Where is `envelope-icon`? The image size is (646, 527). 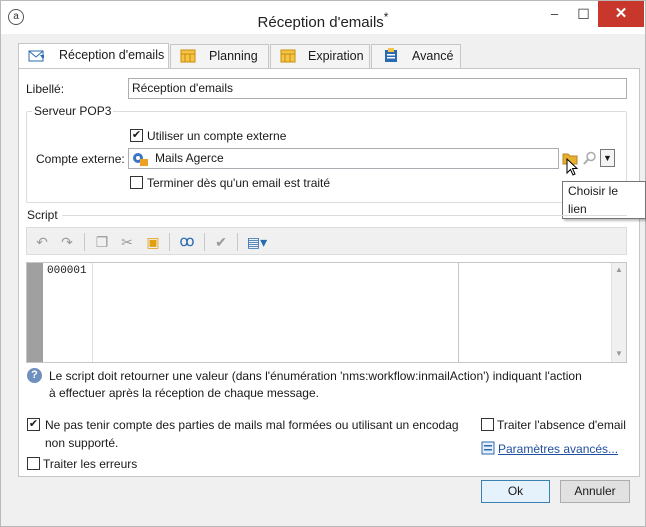
envelope-icon is located at coordinates (36, 56).